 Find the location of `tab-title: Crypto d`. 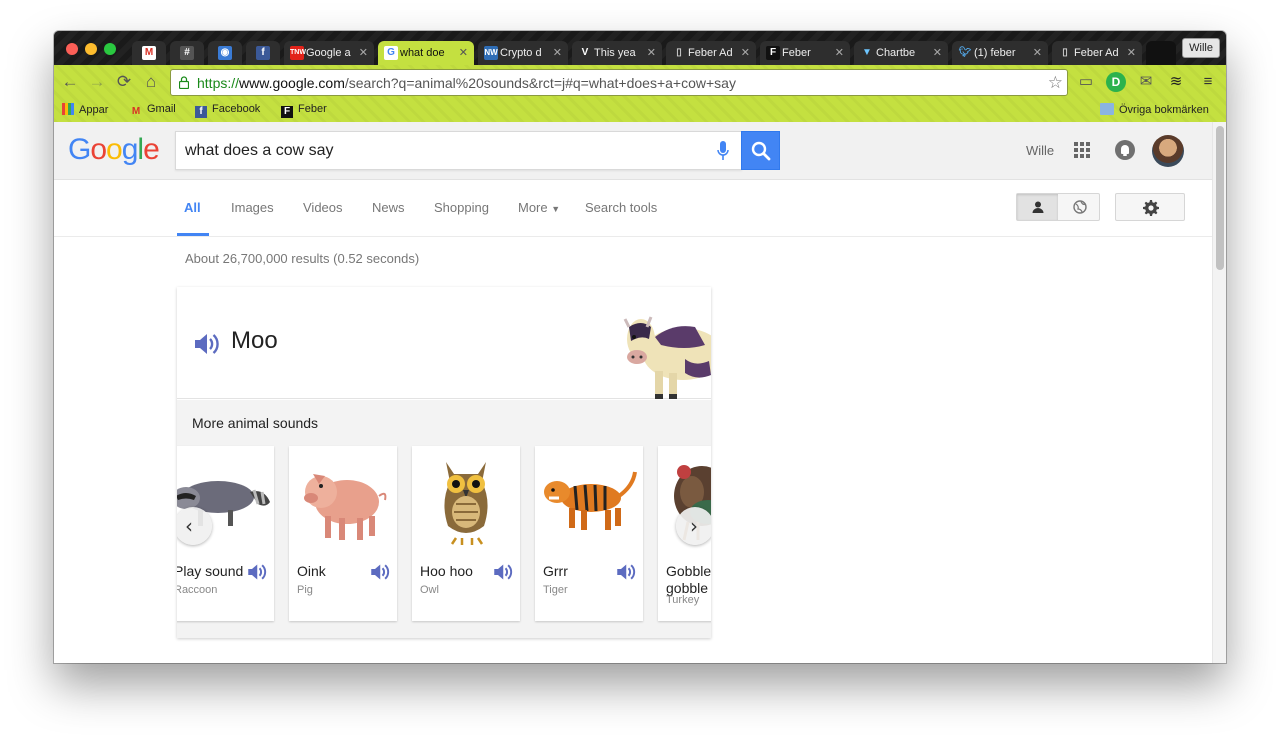

tab-title: Crypto d is located at coordinates (521, 53).